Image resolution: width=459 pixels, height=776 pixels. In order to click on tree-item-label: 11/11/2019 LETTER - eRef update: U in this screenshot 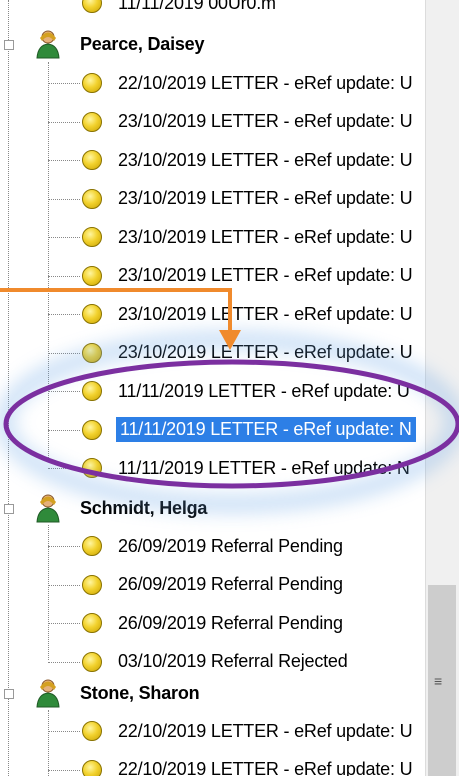, I will do `click(264, 390)`.